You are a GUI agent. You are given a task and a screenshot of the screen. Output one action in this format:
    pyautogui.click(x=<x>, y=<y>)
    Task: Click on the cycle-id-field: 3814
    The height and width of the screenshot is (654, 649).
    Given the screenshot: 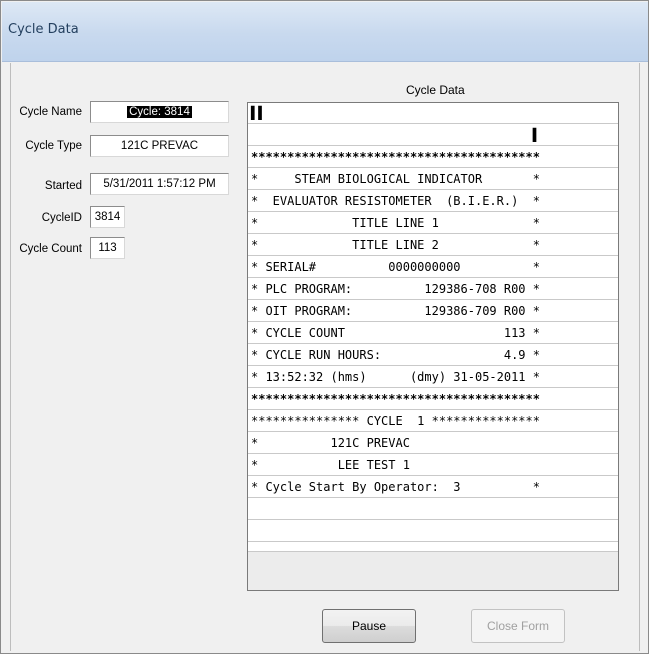 What is the action you would take?
    pyautogui.click(x=107, y=217)
    